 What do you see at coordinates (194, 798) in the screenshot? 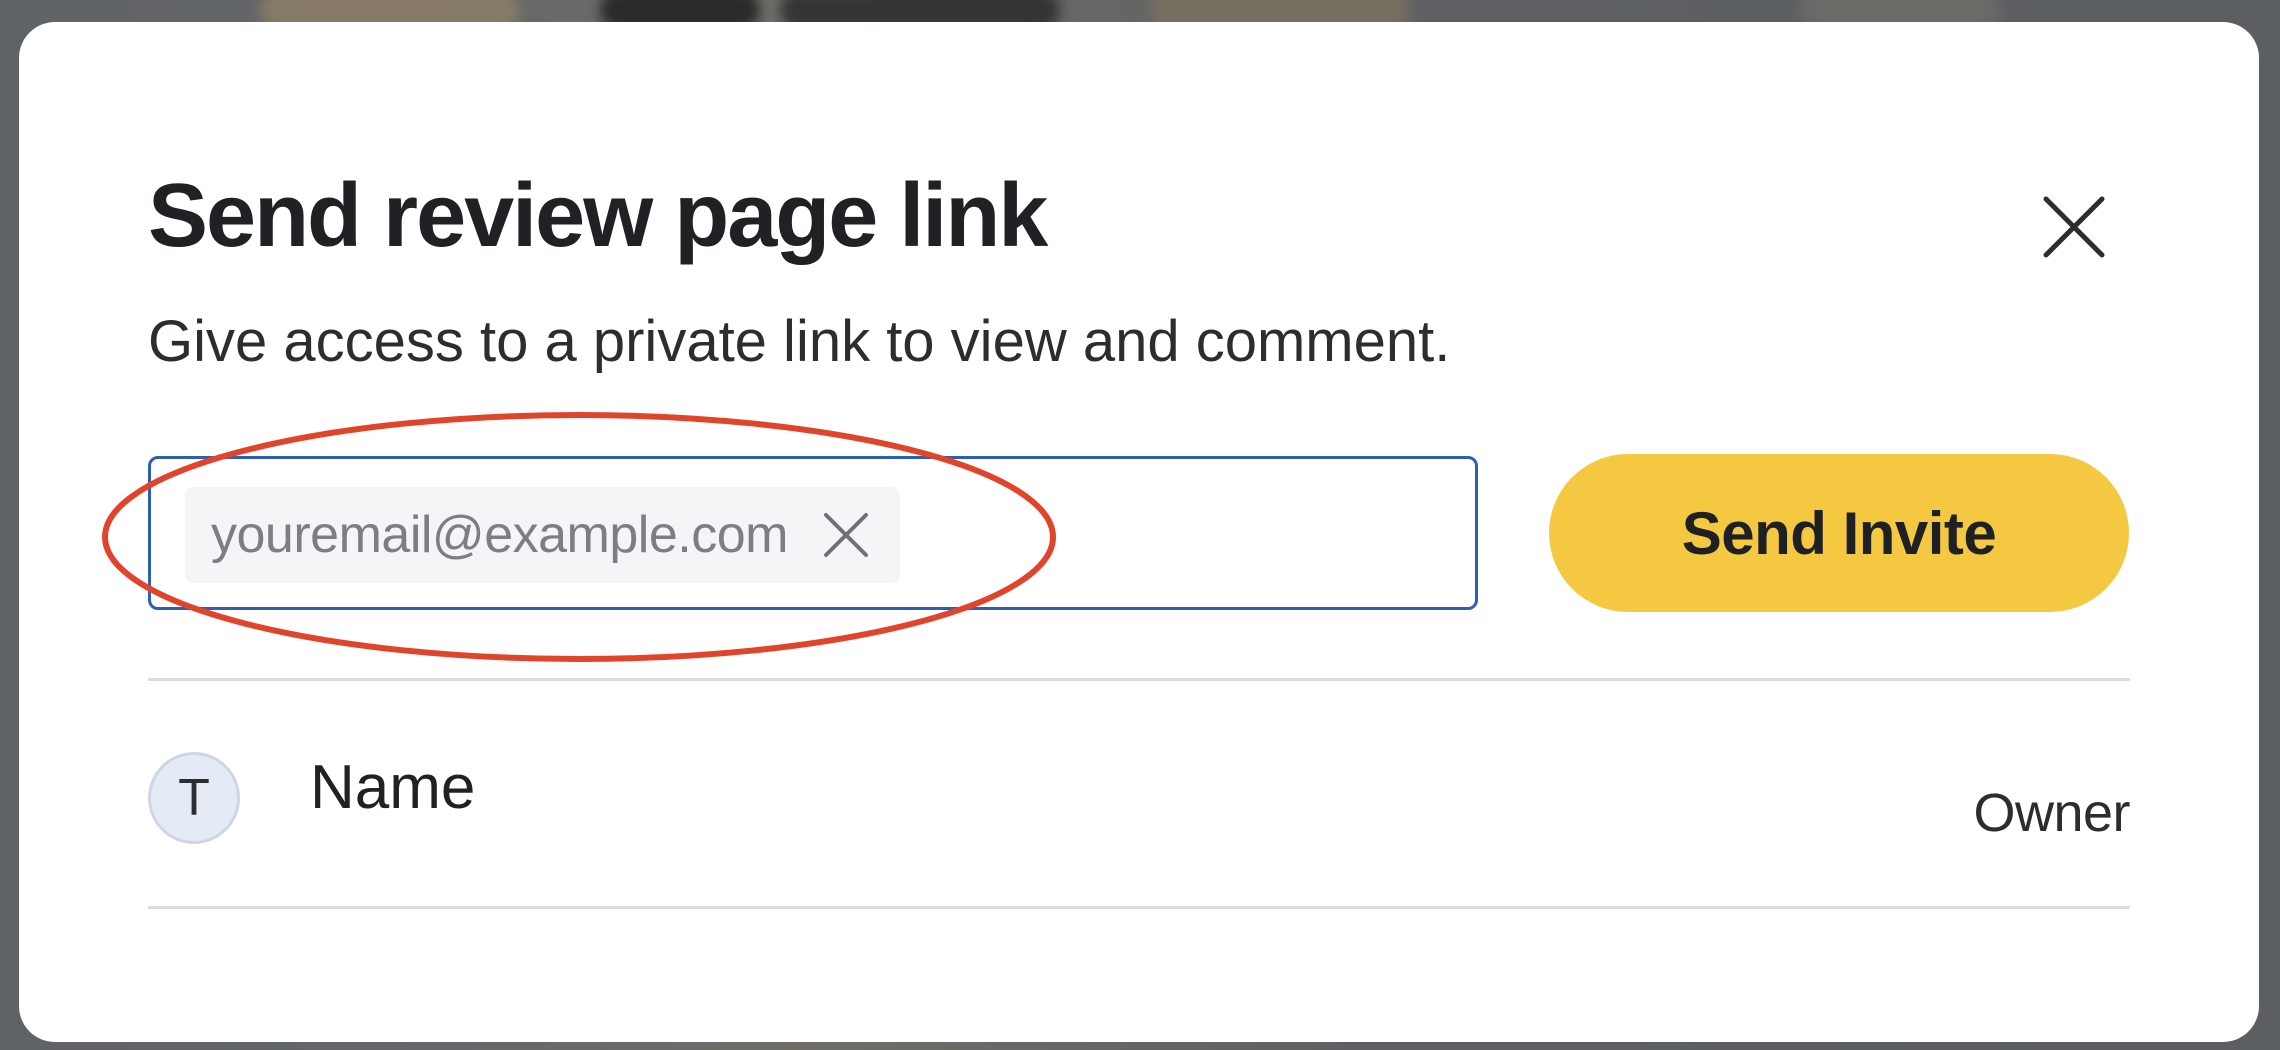
I see `avatar: T` at bounding box center [194, 798].